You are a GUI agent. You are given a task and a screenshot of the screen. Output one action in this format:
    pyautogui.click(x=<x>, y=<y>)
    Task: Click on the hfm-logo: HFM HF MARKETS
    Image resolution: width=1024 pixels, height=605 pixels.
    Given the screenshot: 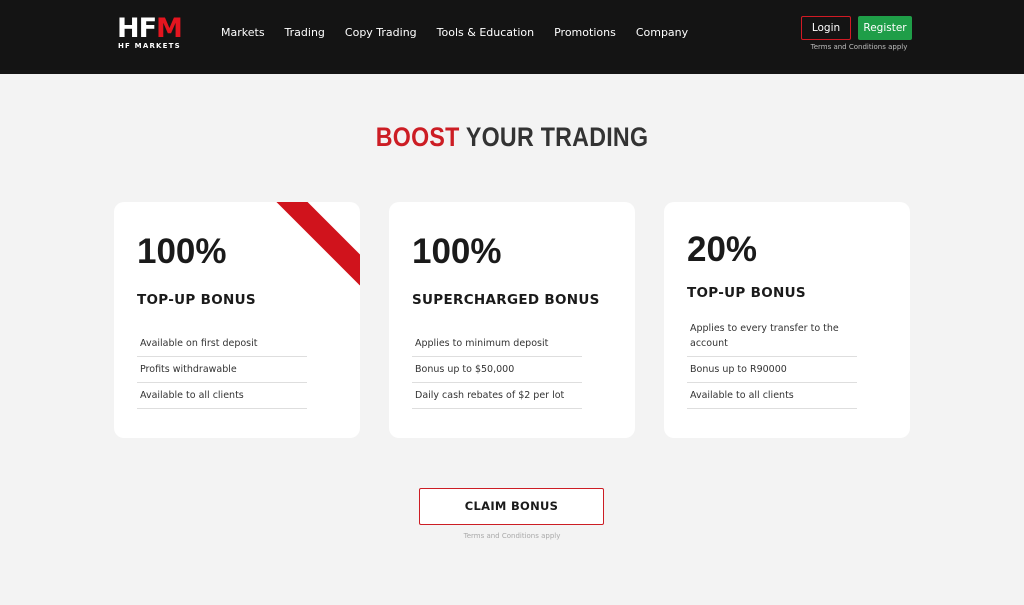 What is the action you would take?
    pyautogui.click(x=152, y=33)
    